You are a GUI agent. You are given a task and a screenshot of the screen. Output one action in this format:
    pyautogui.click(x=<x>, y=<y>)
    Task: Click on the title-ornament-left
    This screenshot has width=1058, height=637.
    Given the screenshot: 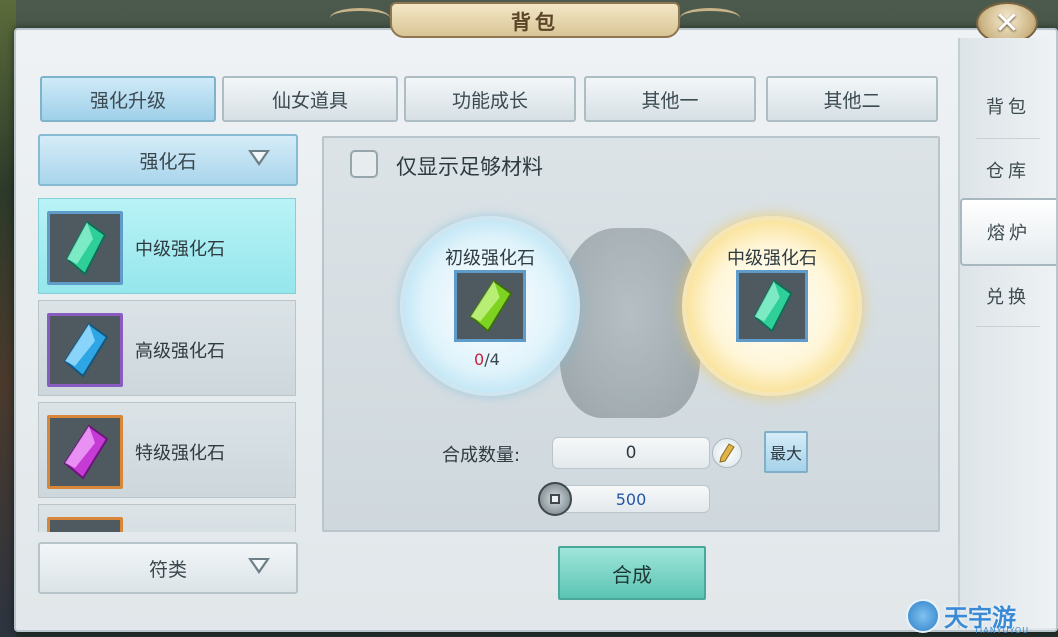 What is the action you would take?
    pyautogui.click(x=360, y=18)
    